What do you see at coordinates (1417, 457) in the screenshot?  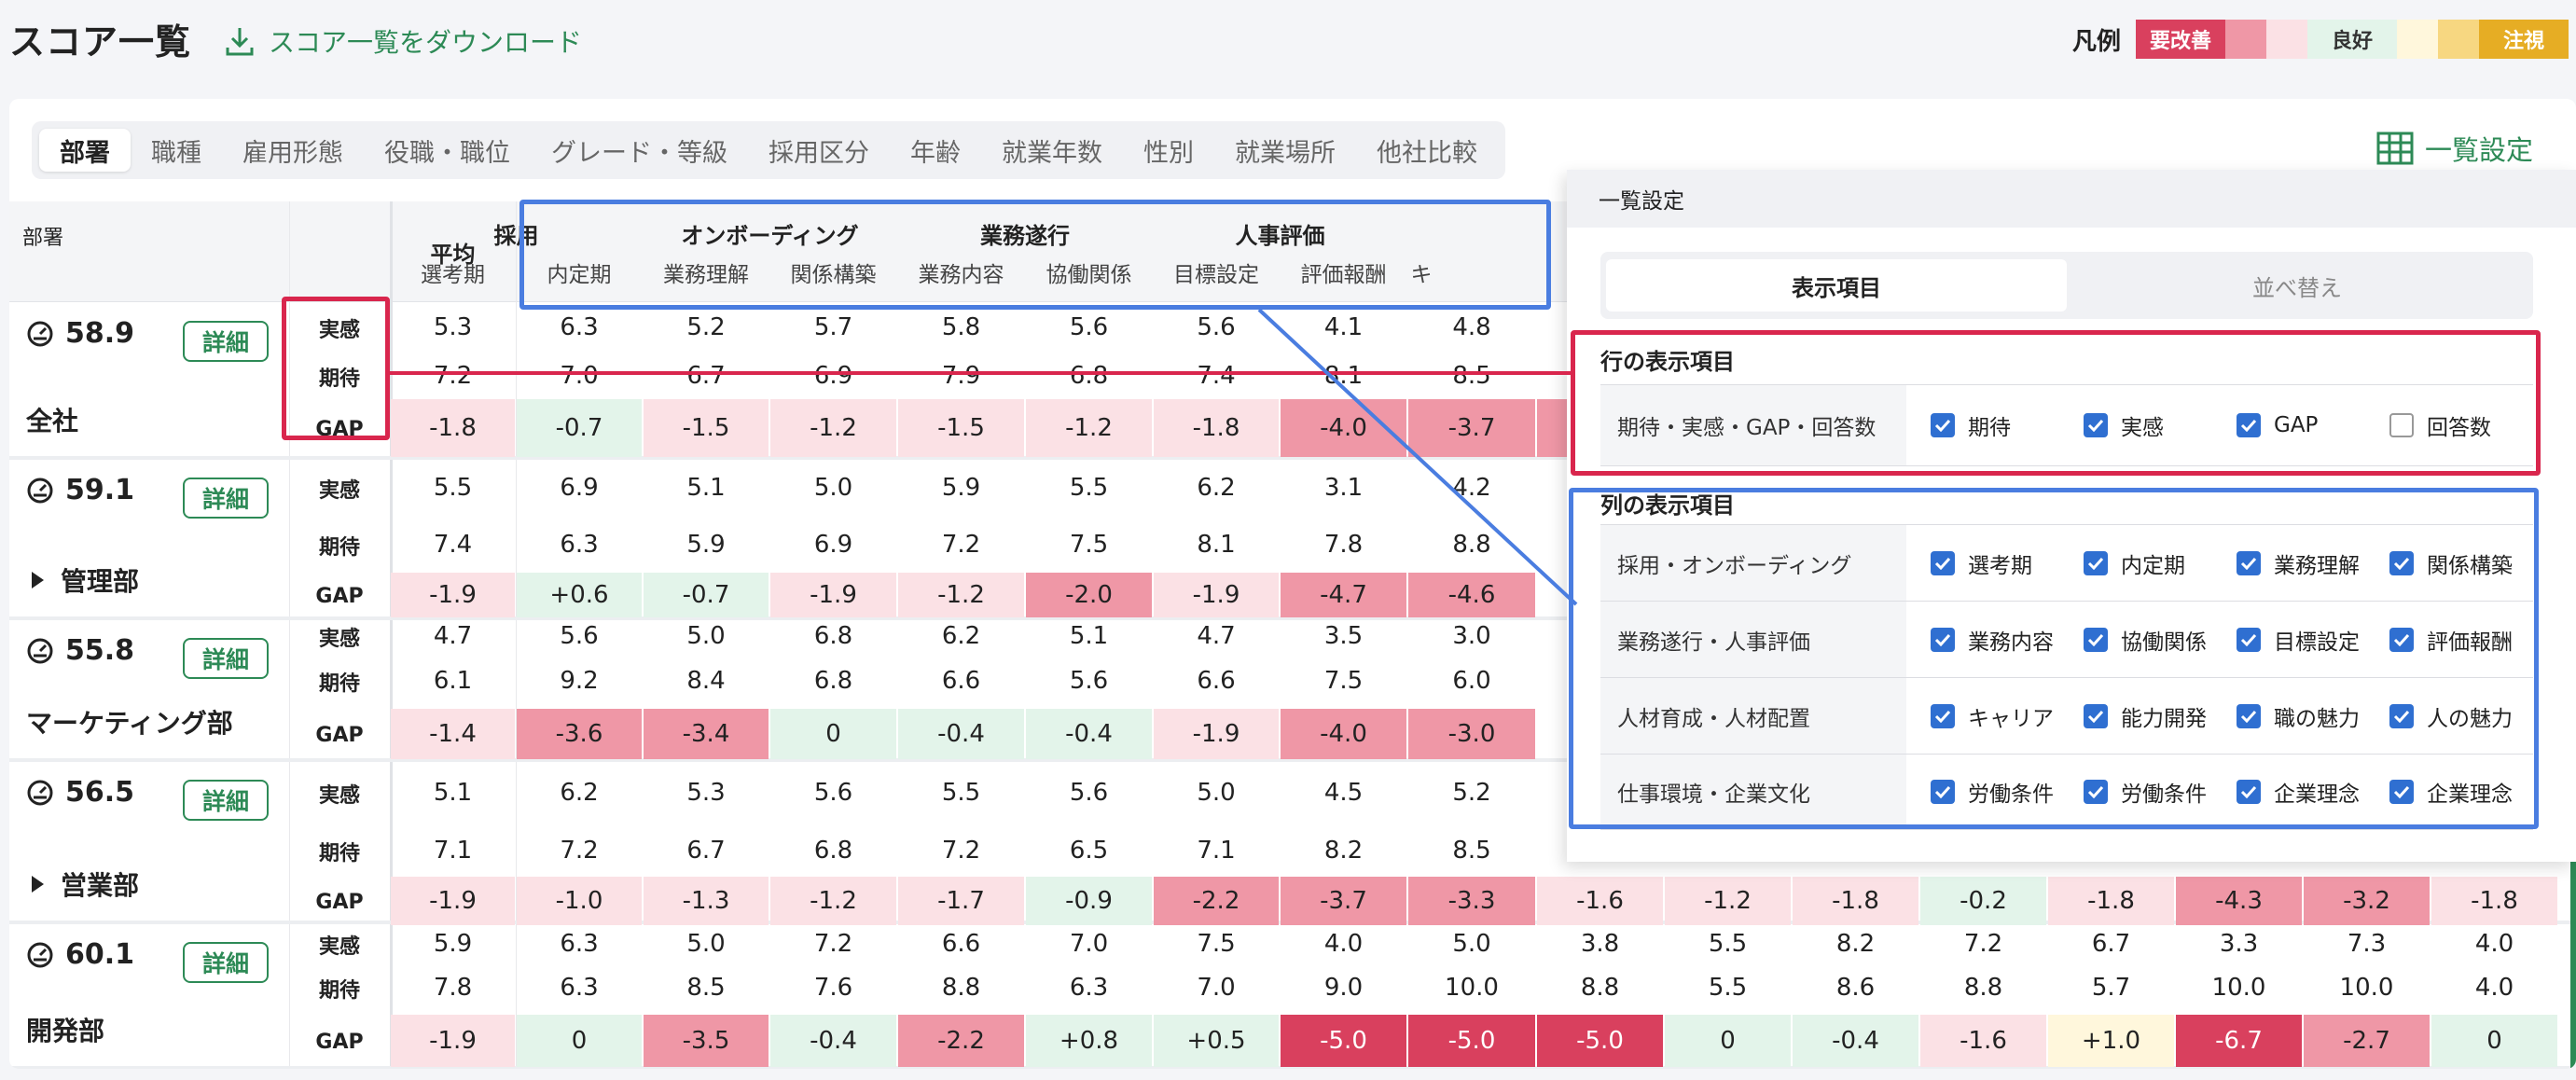 I see `annotation-blue-line` at bounding box center [1417, 457].